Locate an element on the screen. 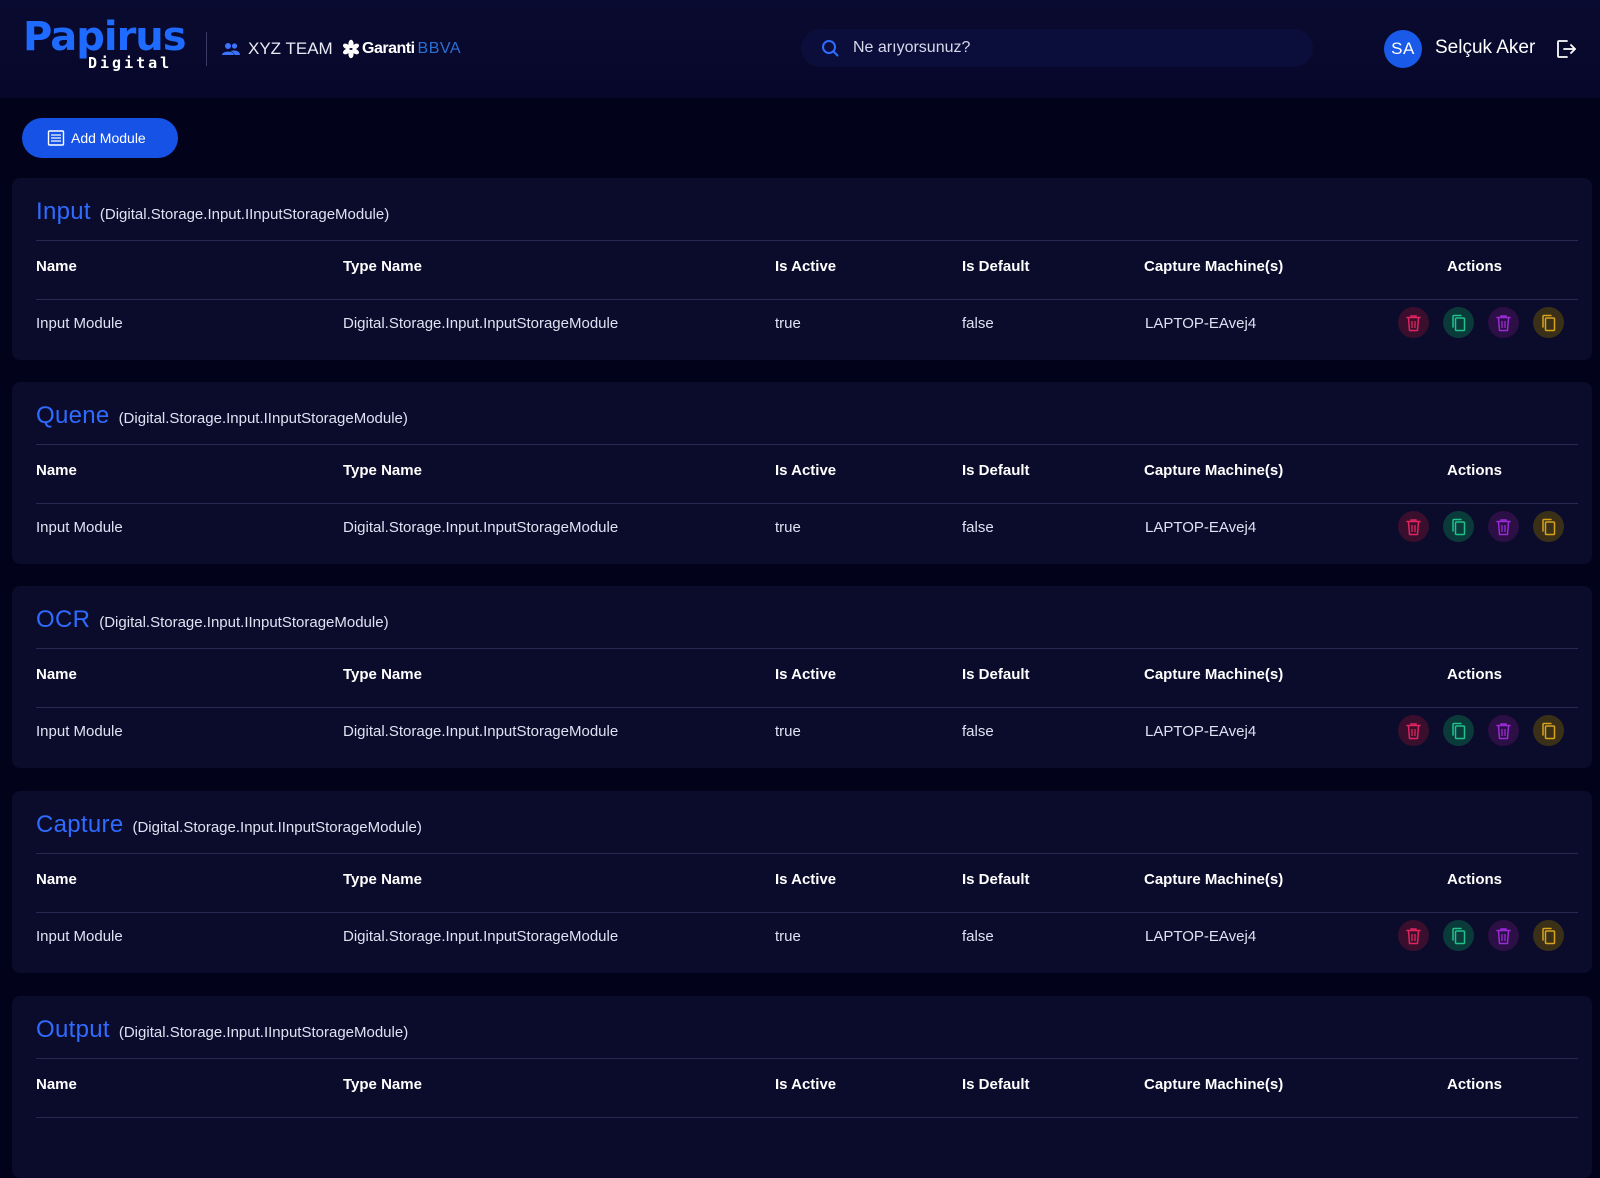  add-module-button: Add Module is located at coordinates (100, 138).